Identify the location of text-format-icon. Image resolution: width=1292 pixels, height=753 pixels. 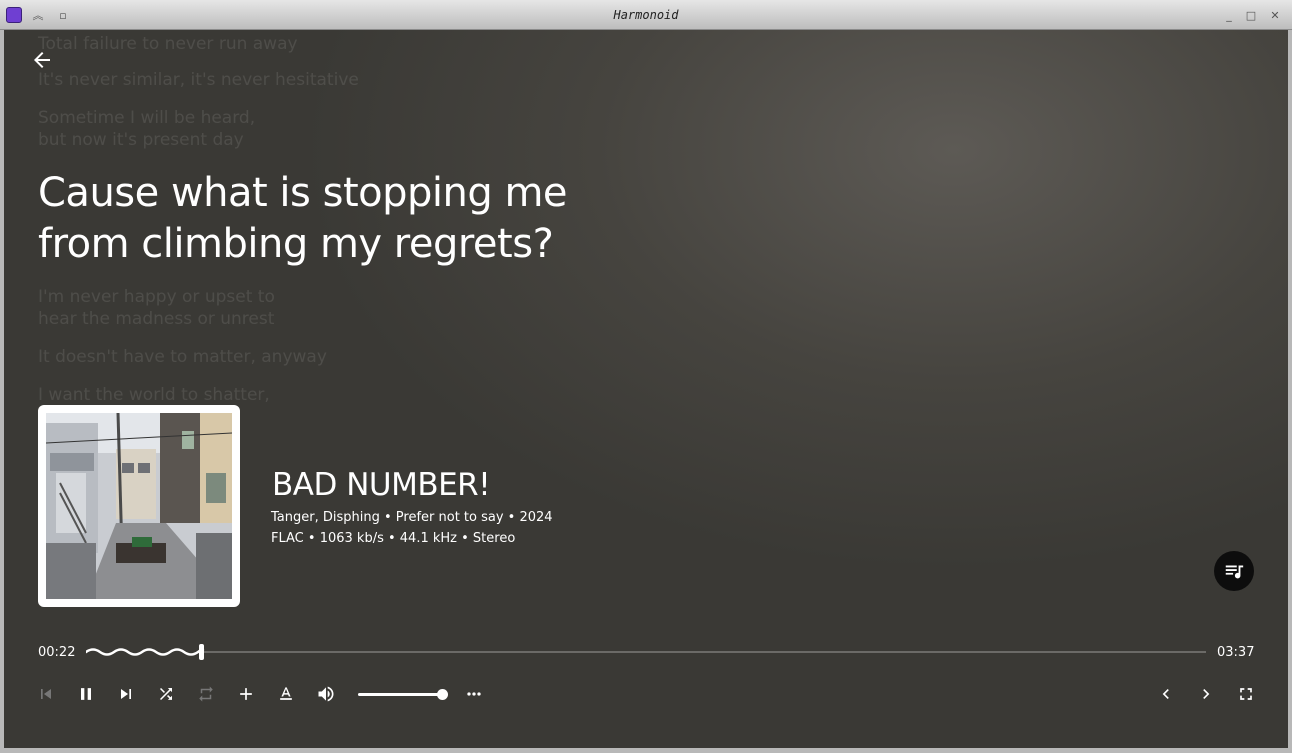
(286, 693).